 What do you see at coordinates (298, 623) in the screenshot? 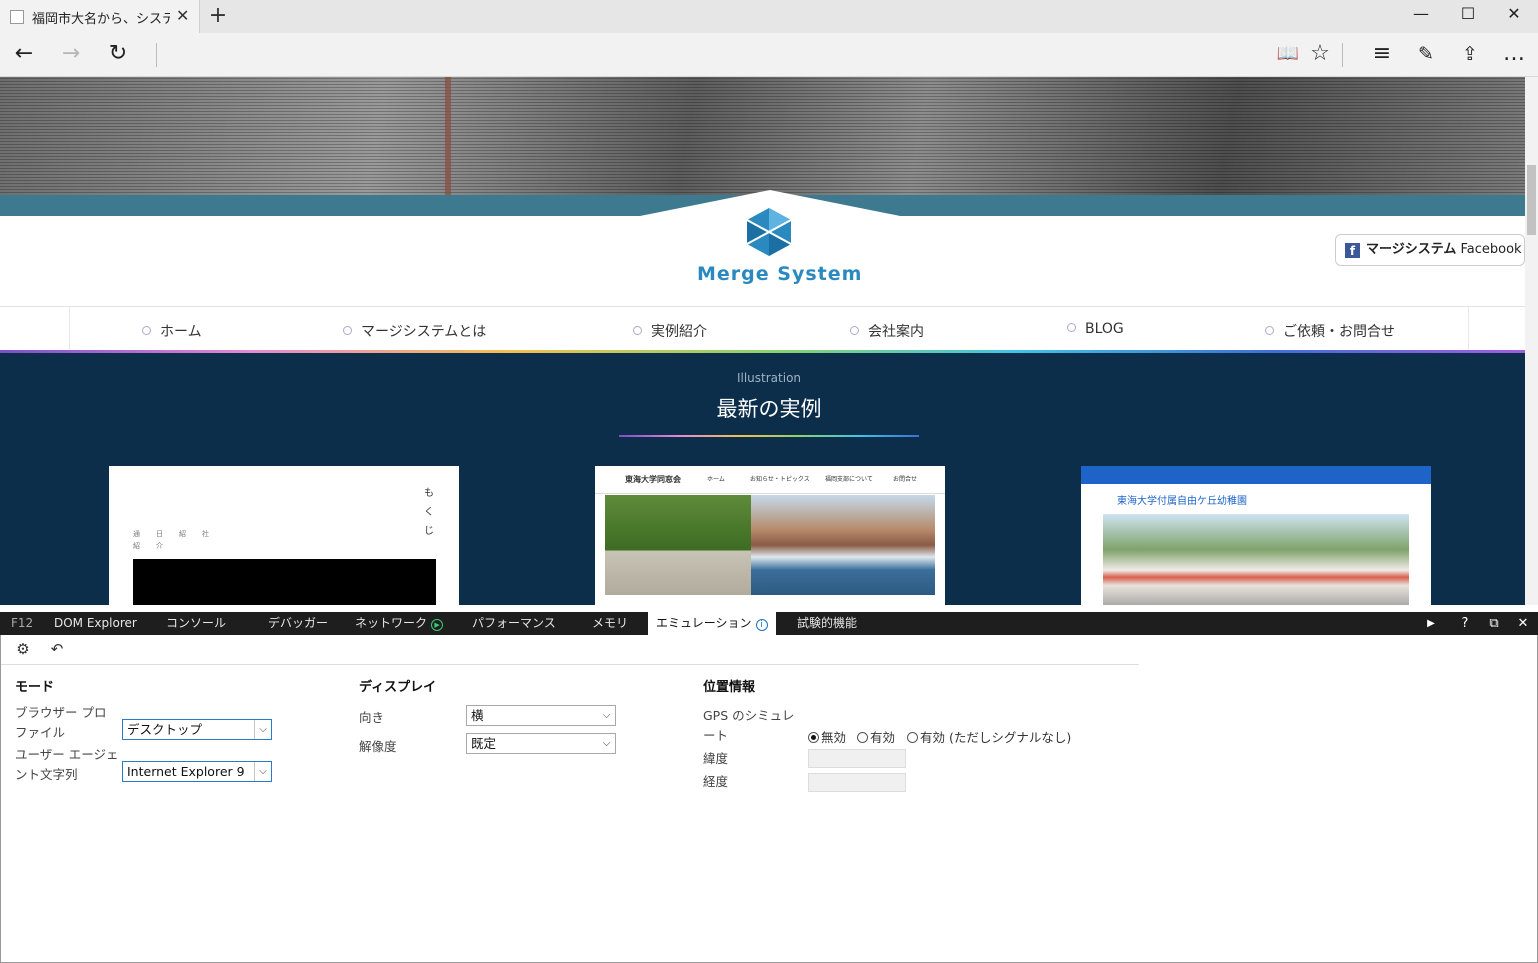
I see `tab-debugger: デバッガー` at bounding box center [298, 623].